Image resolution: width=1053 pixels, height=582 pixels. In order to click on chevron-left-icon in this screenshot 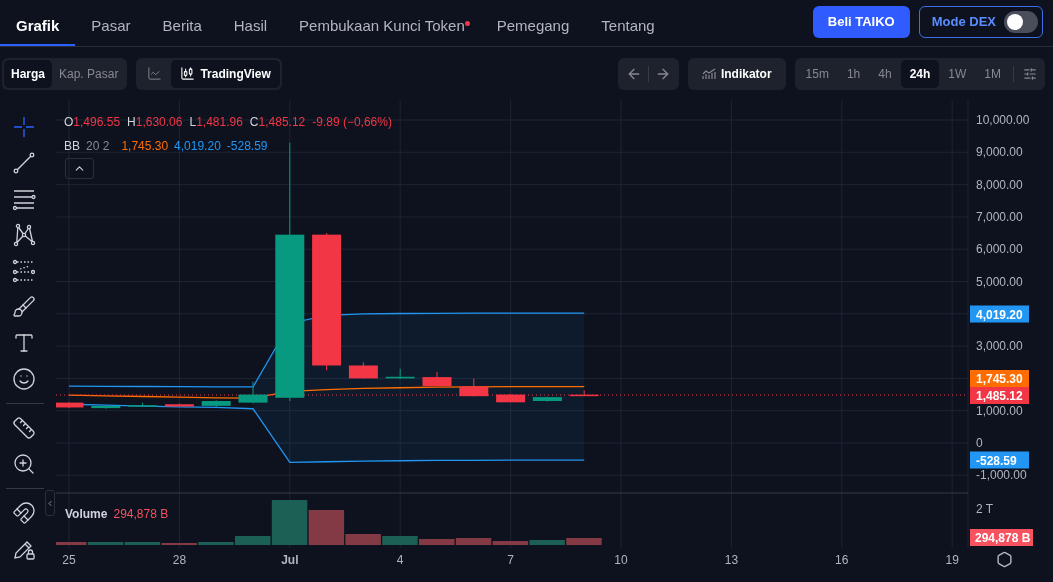, I will do `click(50, 503)`.